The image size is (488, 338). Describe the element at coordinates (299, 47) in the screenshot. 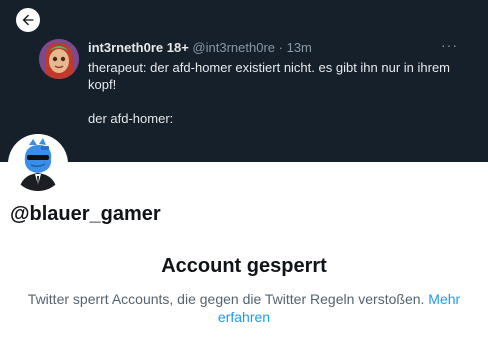

I see `tweet-time: 13m` at that location.